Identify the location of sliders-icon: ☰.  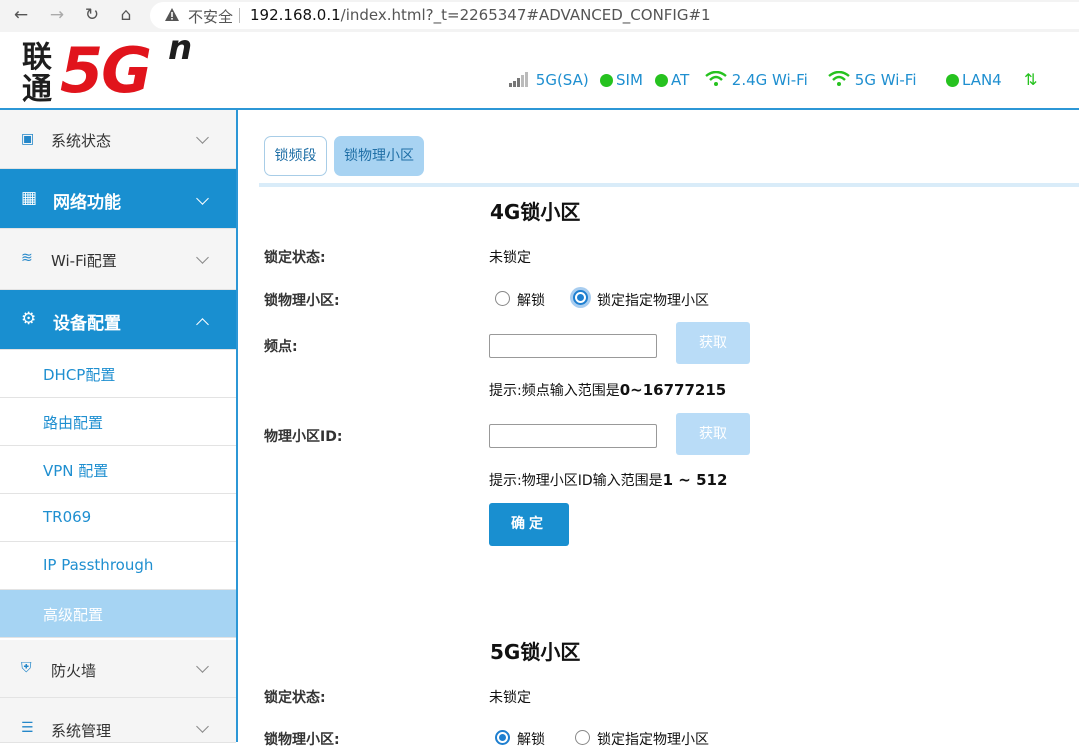
(27, 728).